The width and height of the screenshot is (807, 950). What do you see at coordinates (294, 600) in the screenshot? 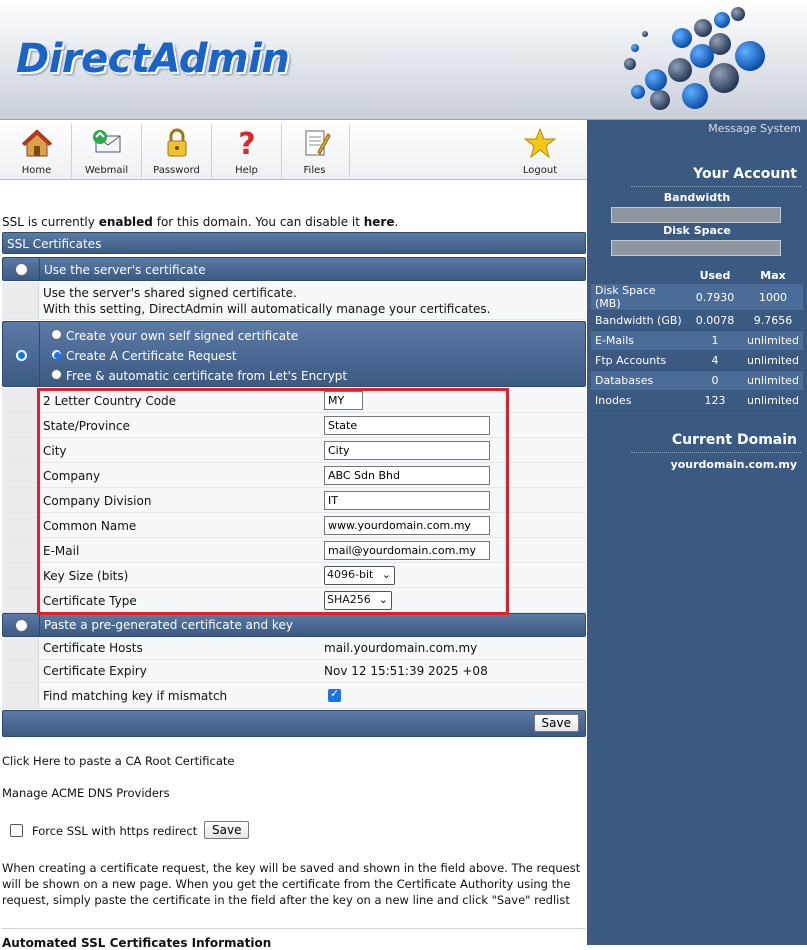
I see `cert-type-row: Certificate Type SHA256 ⌄` at bounding box center [294, 600].